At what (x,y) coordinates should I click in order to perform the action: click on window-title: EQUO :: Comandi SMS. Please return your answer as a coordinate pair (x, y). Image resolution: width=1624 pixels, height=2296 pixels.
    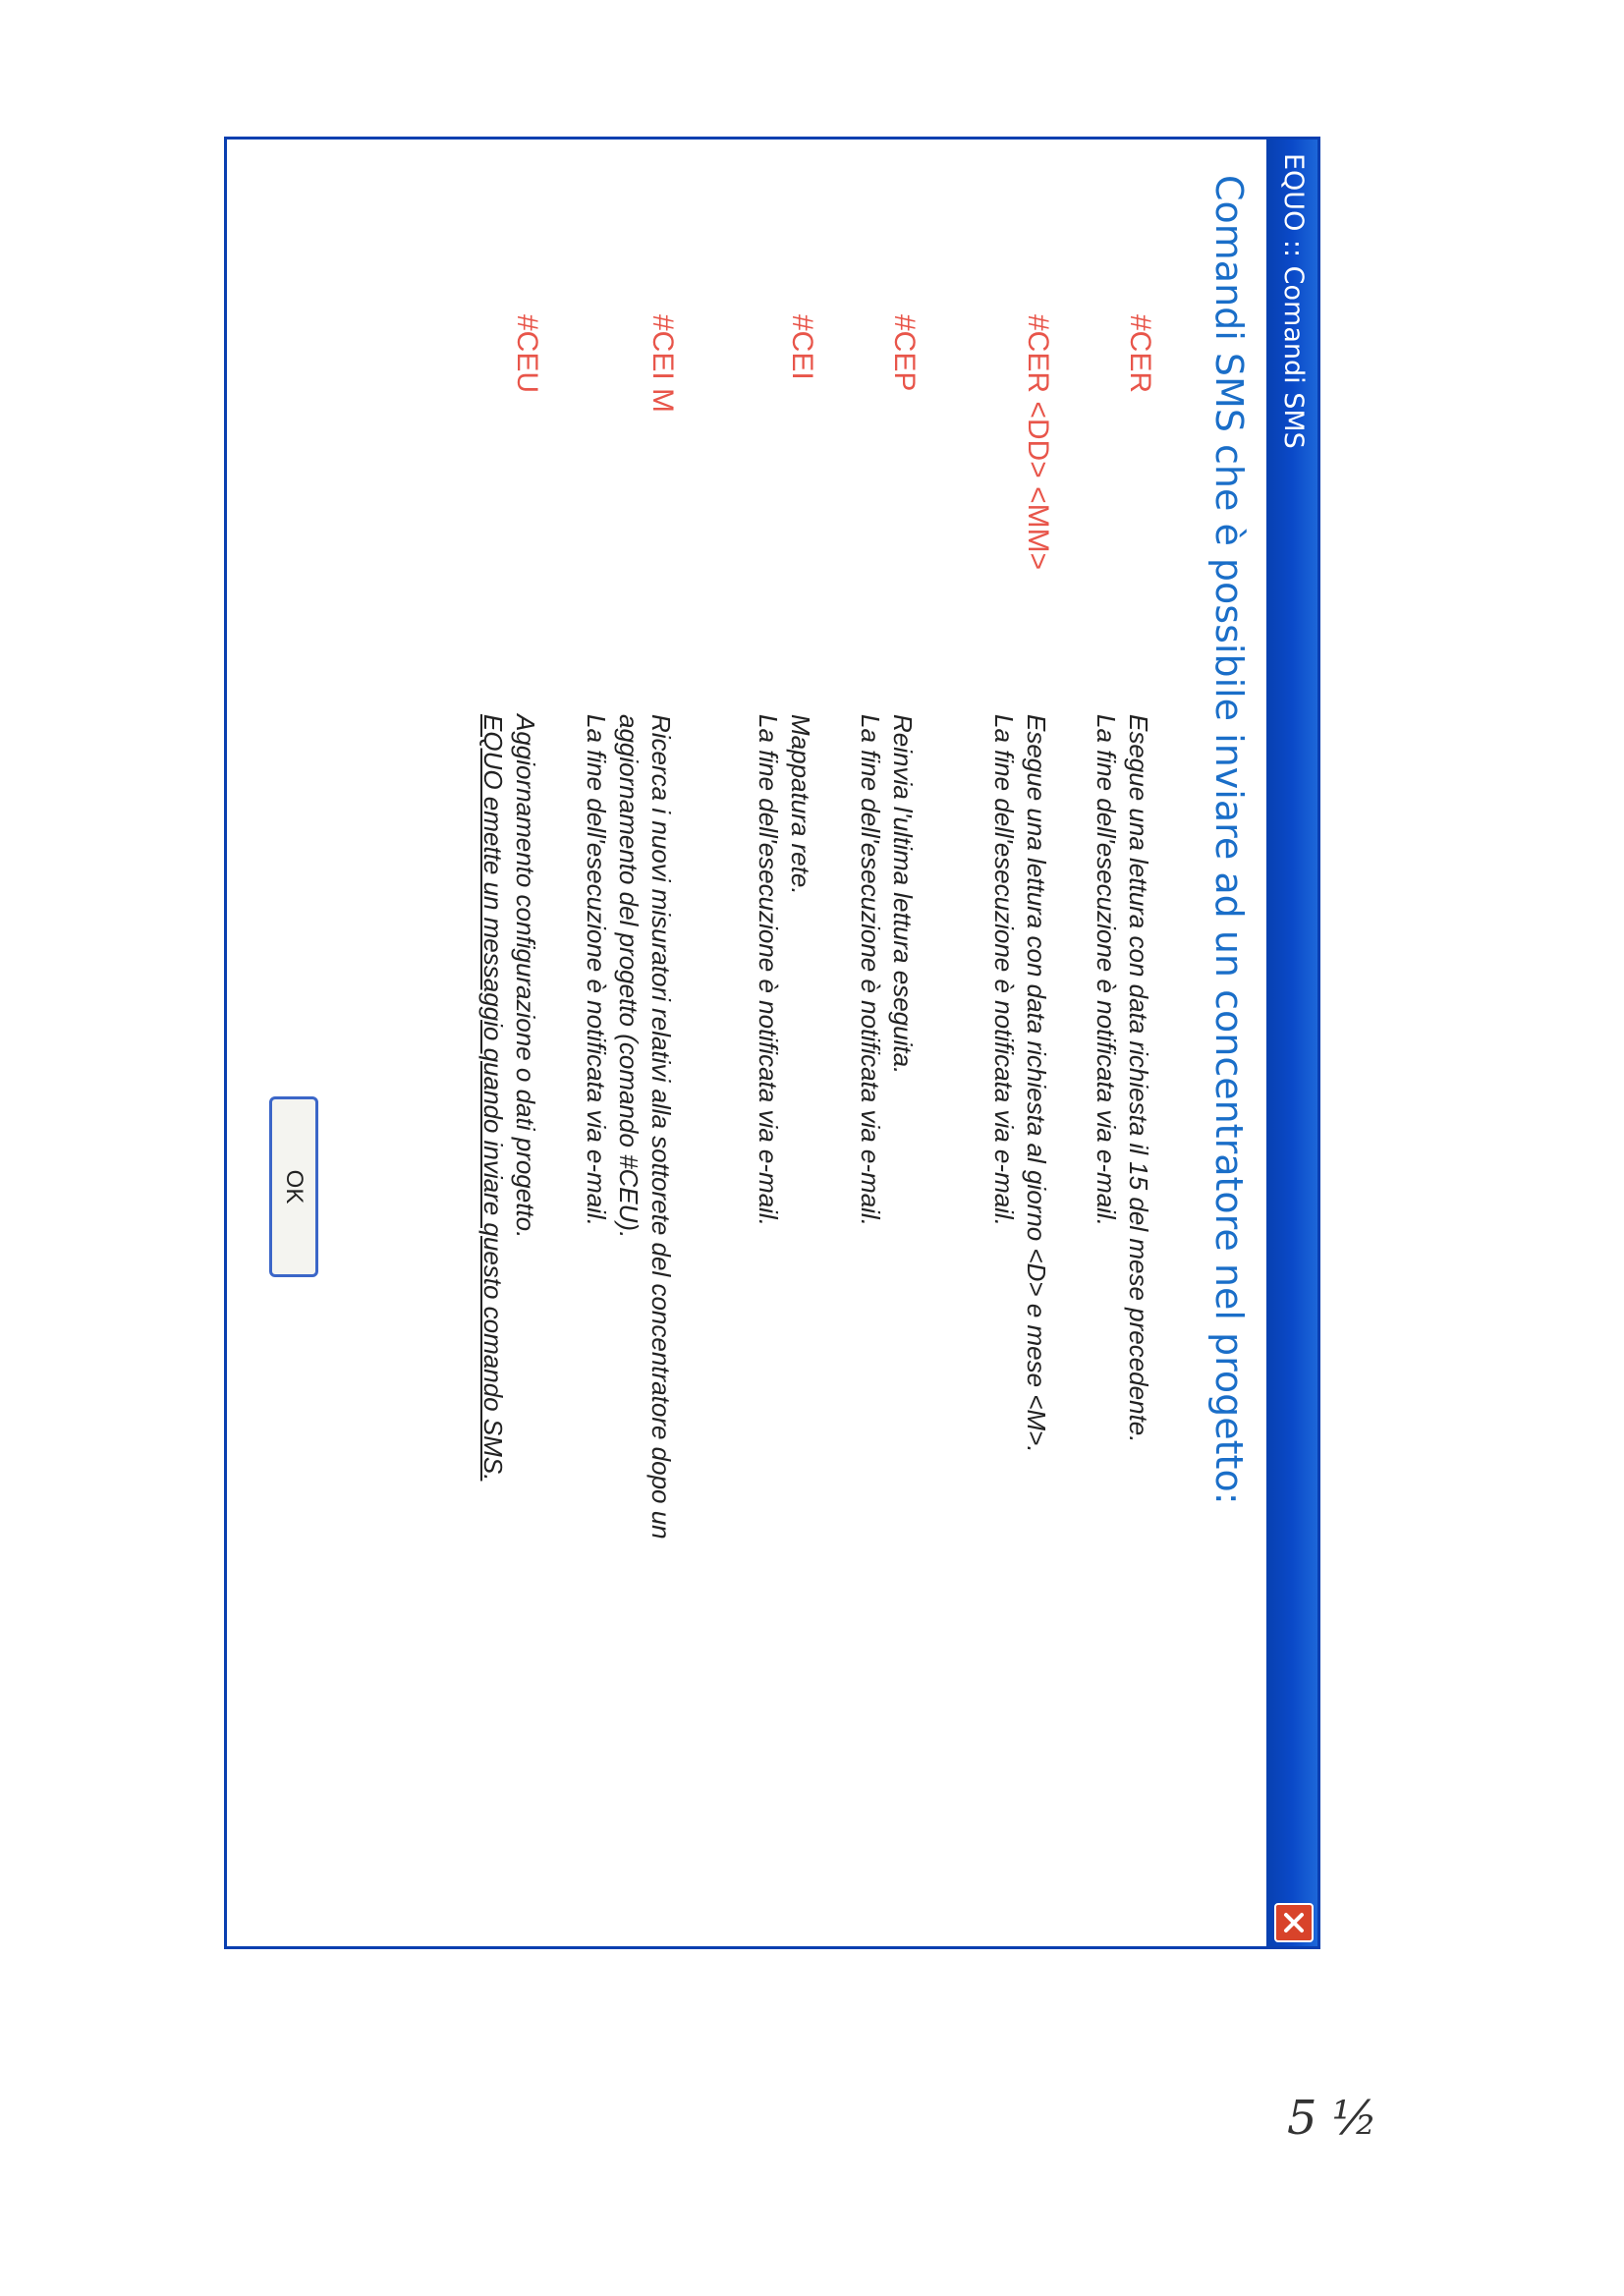
    Looking at the image, I should click on (1293, 301).